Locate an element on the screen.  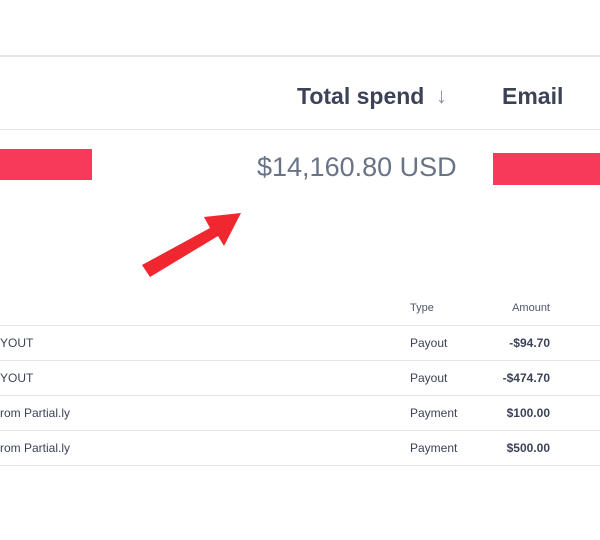
column-header-total-spend: Total spend is located at coordinates (360, 96).